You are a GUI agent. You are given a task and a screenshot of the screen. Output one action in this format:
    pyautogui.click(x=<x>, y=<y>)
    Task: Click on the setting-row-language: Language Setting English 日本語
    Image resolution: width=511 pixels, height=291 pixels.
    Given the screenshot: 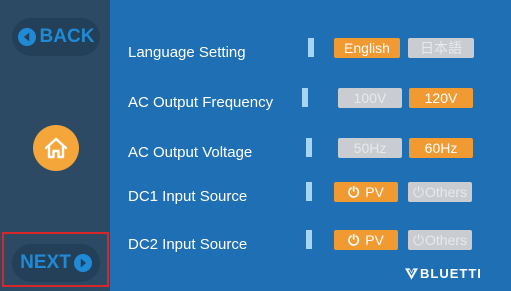 What is the action you would take?
    pyautogui.click(x=318, y=53)
    